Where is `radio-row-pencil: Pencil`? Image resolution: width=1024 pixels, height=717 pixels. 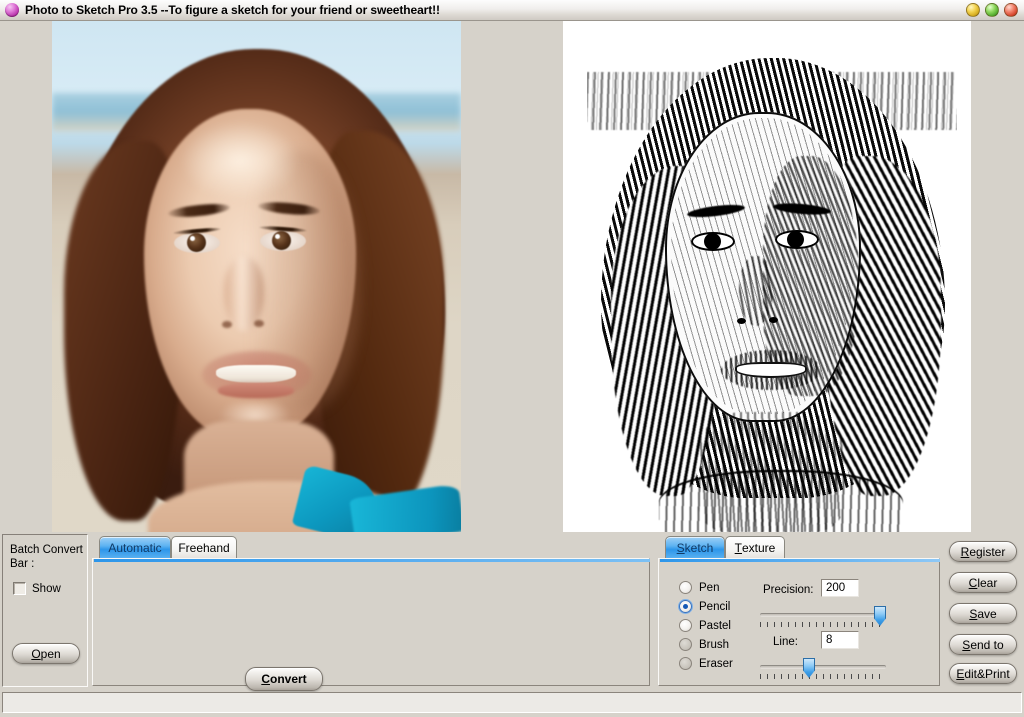 radio-row-pencil: Pencil is located at coordinates (704, 606).